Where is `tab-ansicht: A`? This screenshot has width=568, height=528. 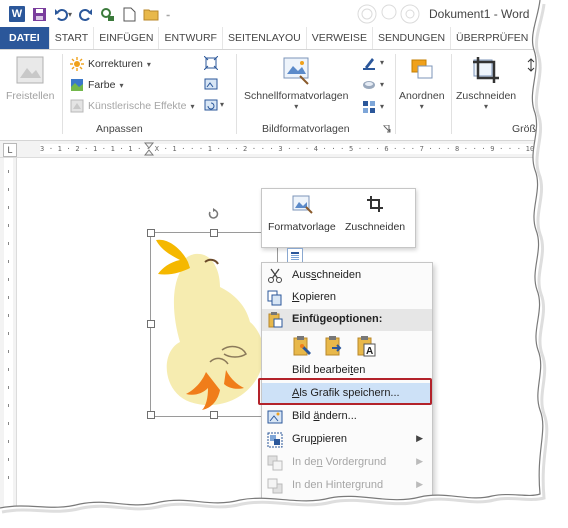 tab-ansicht: A is located at coordinates (544, 38).